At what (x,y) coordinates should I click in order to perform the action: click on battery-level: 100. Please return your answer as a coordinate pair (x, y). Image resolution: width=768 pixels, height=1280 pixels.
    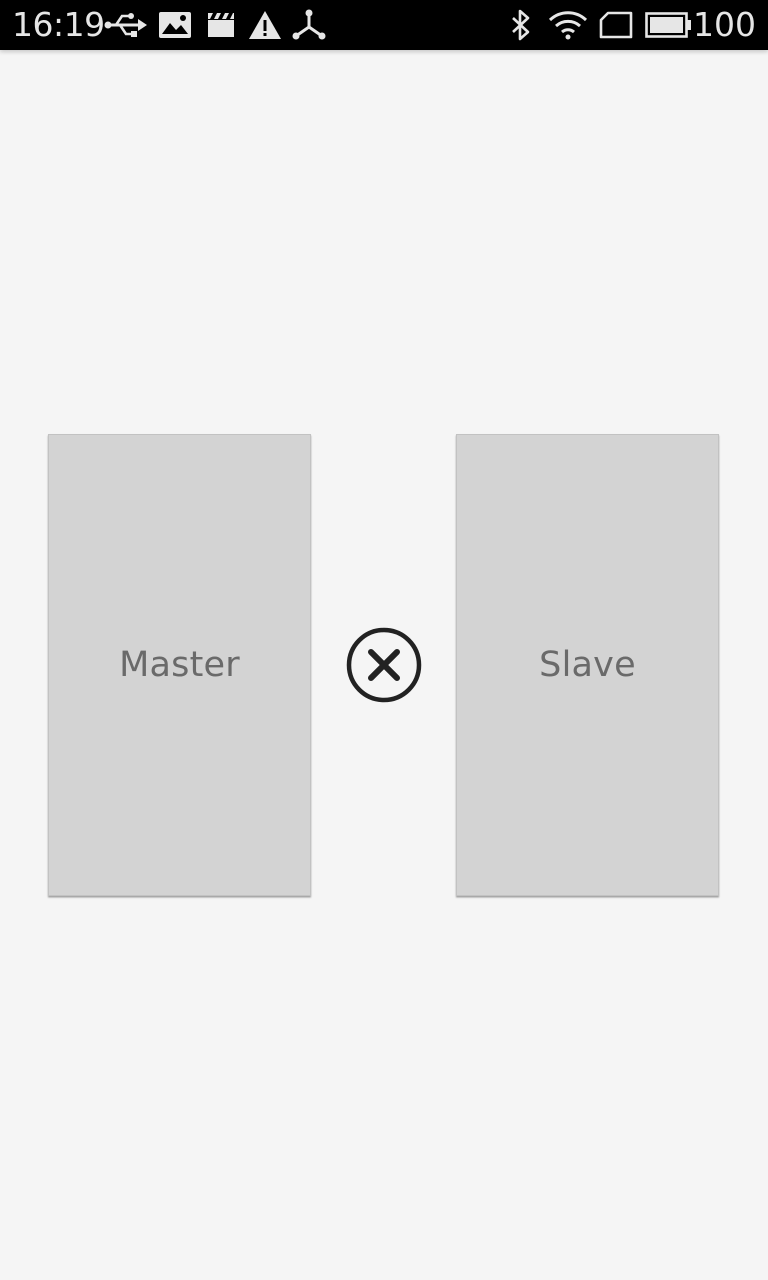
    Looking at the image, I should click on (724, 24).